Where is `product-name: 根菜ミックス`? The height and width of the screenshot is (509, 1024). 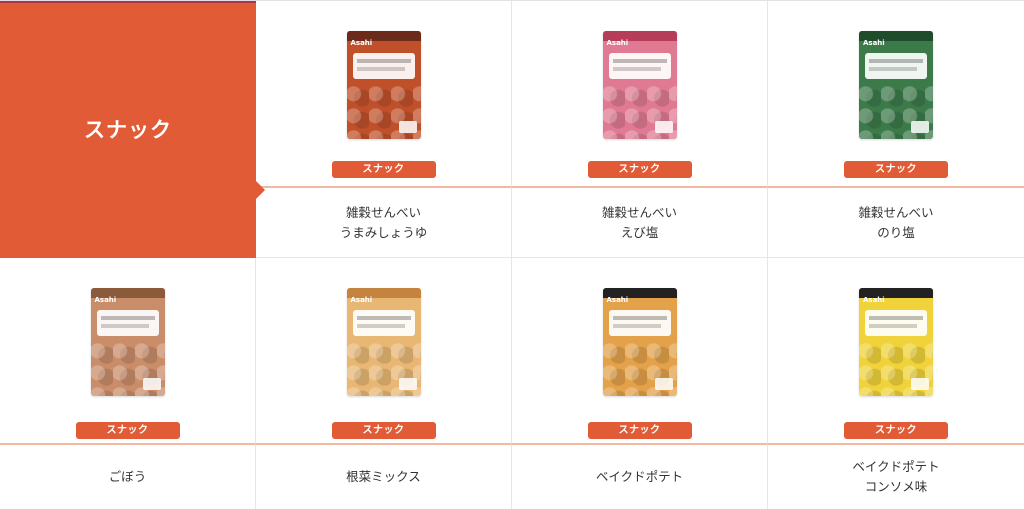 product-name: 根菜ミックス is located at coordinates (383, 477).